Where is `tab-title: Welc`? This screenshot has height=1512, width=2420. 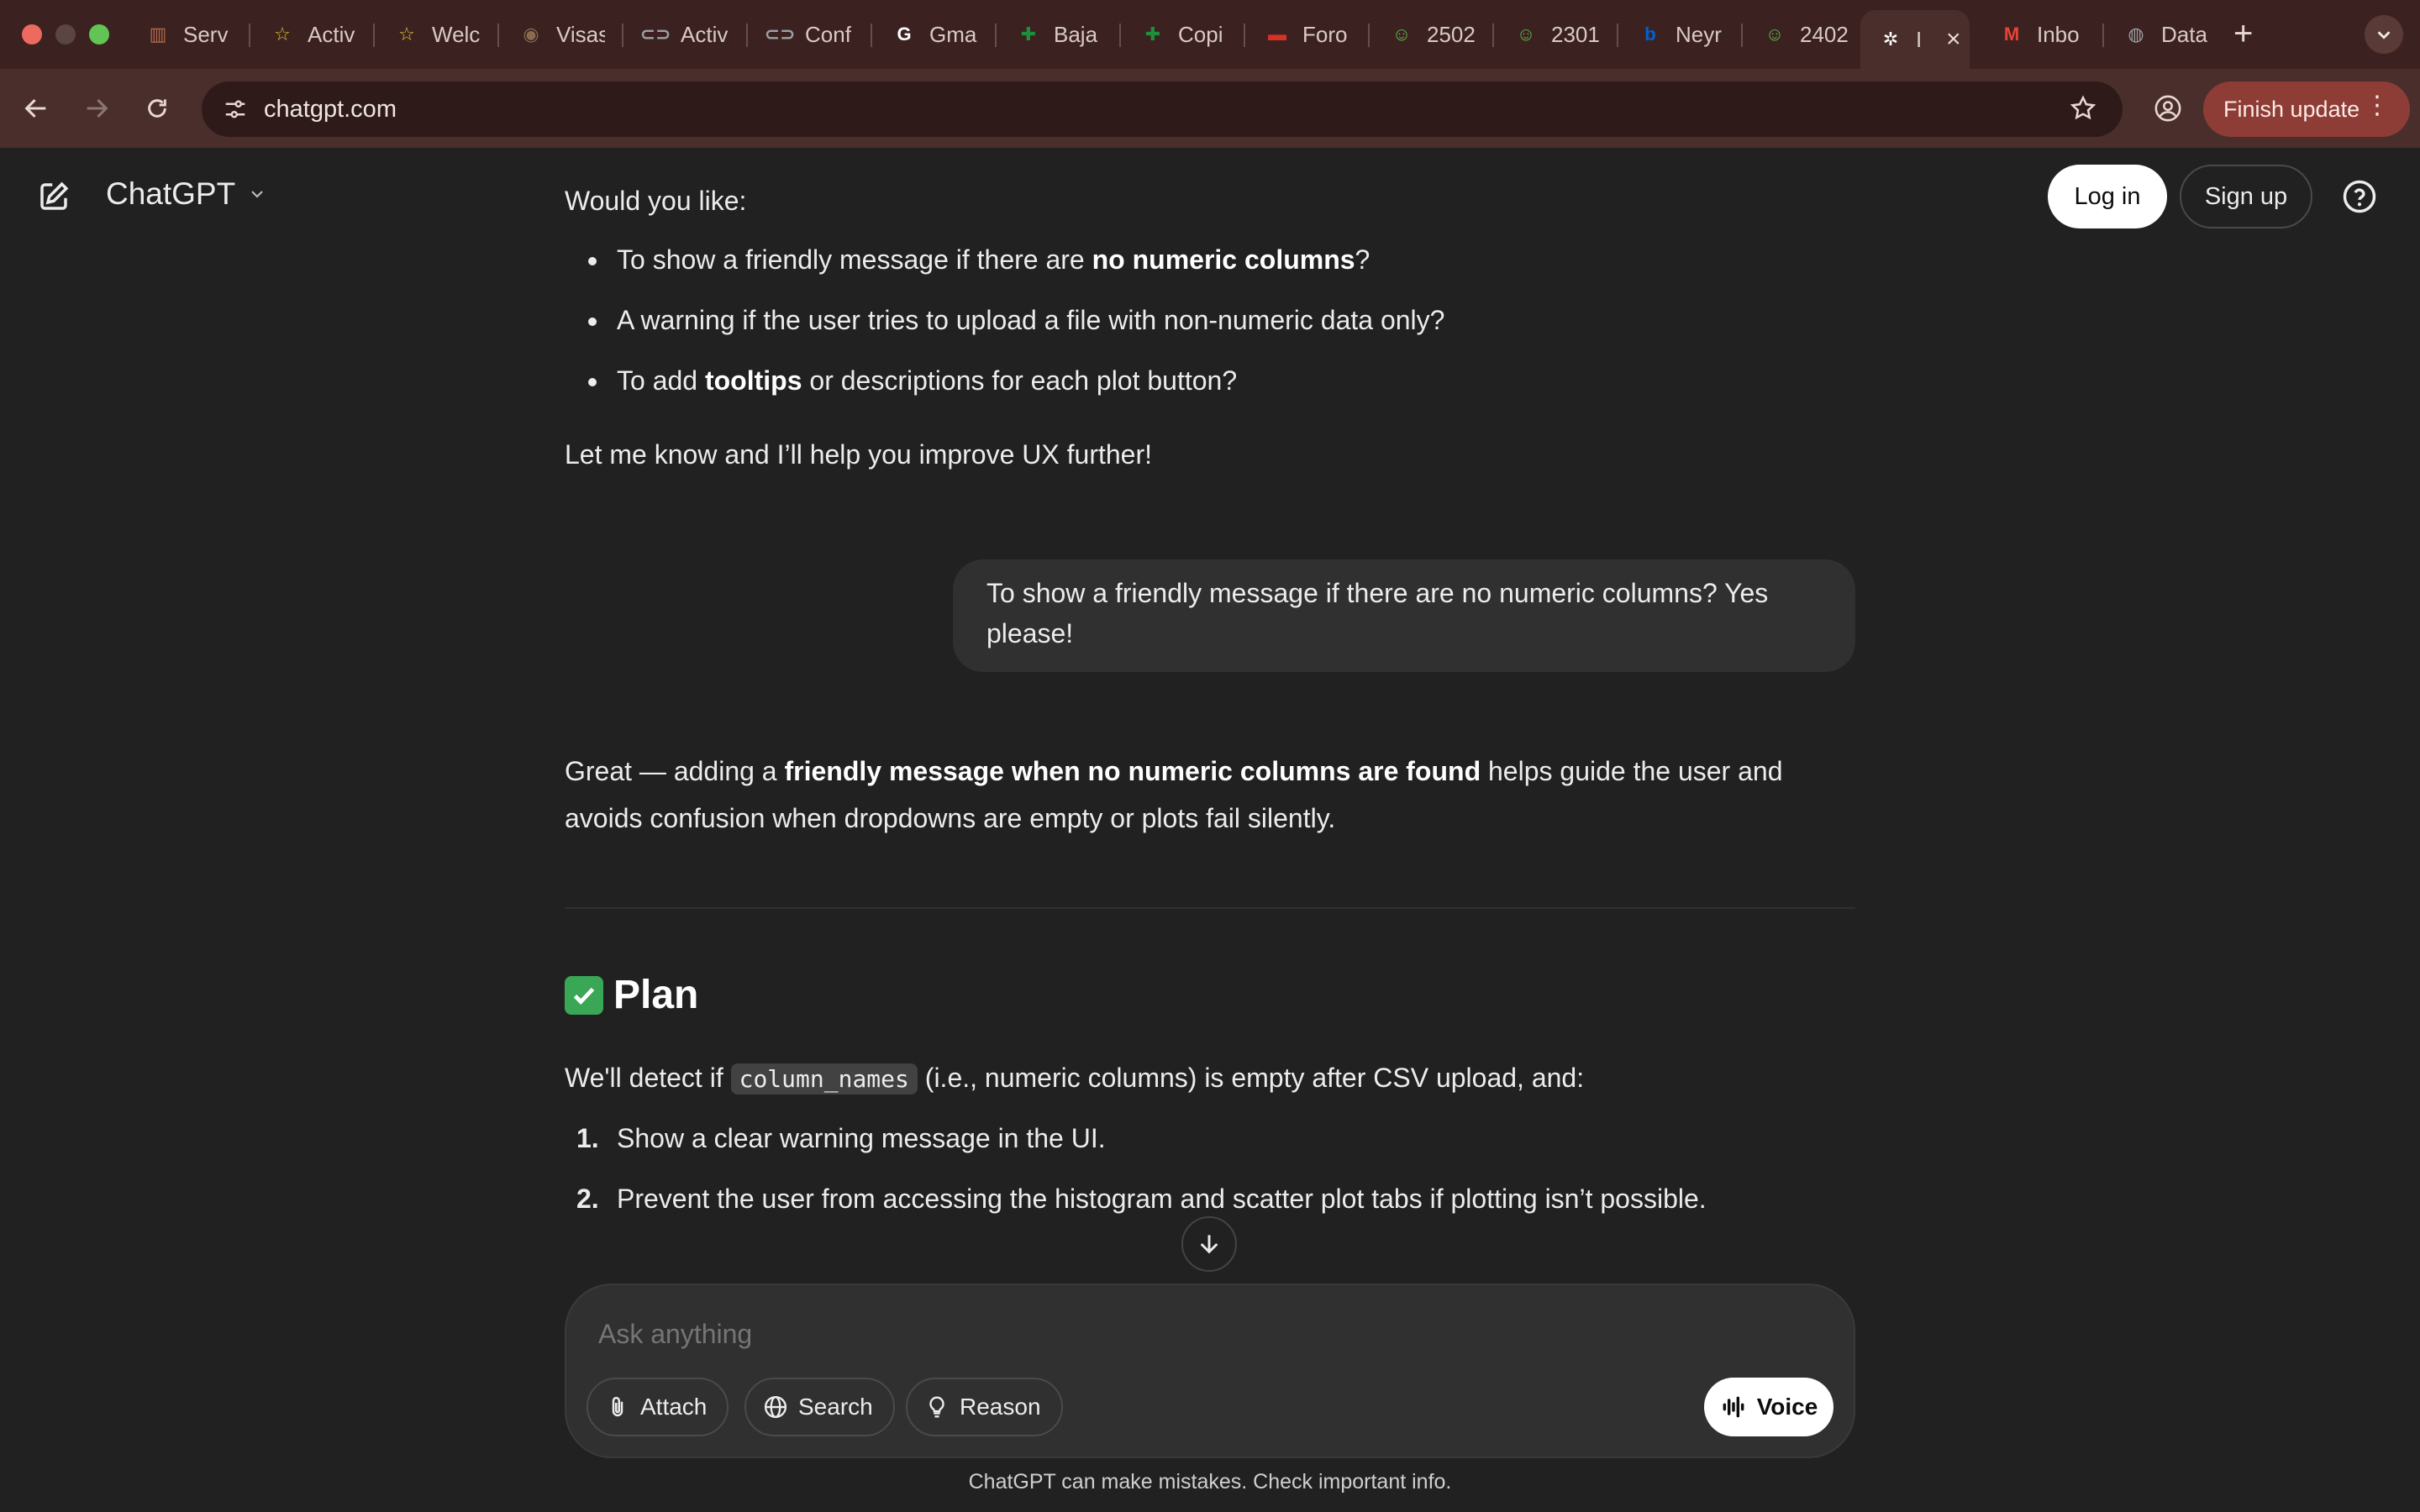
tab-title: Welc is located at coordinates (456, 34).